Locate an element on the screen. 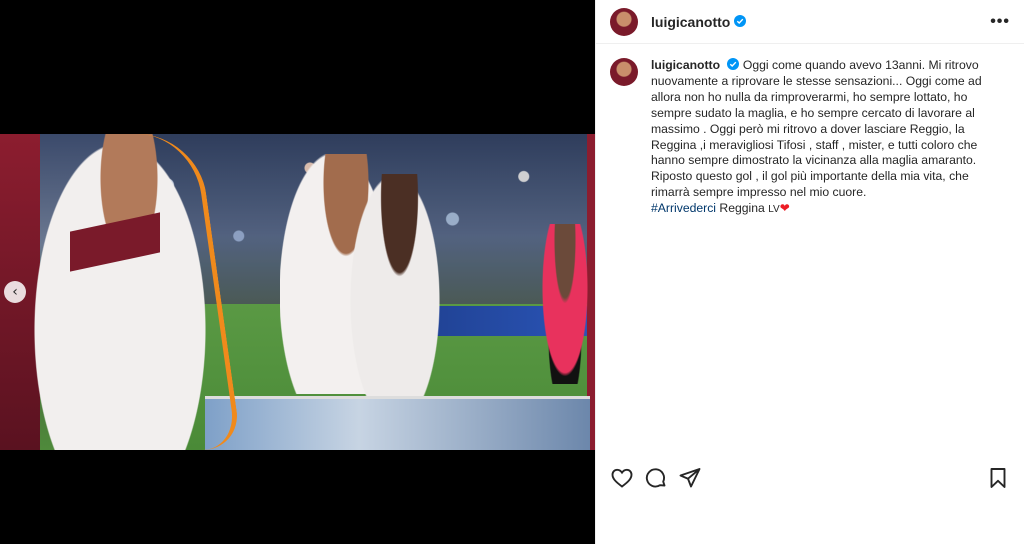 This screenshot has height=544, width=1024. caption-username: luigicanotto is located at coordinates (685, 65).